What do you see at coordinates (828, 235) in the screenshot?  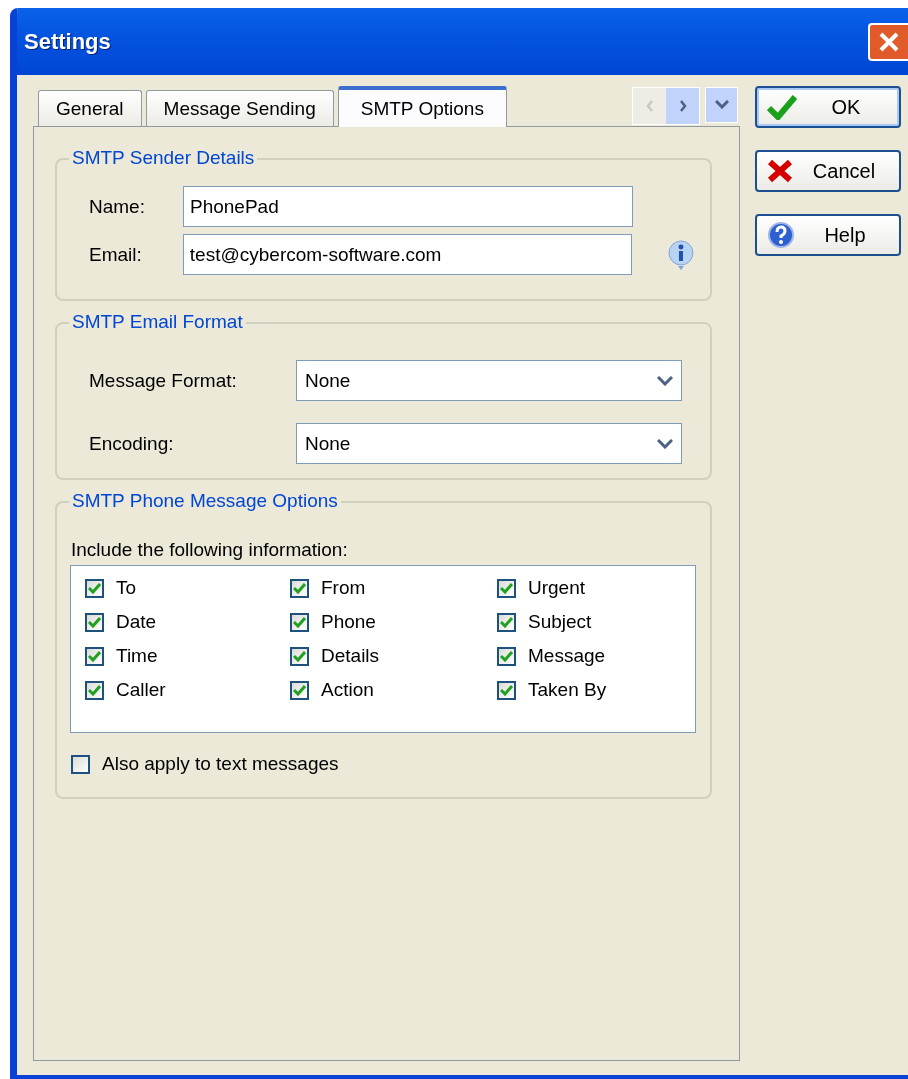 I see `help-button: Help` at bounding box center [828, 235].